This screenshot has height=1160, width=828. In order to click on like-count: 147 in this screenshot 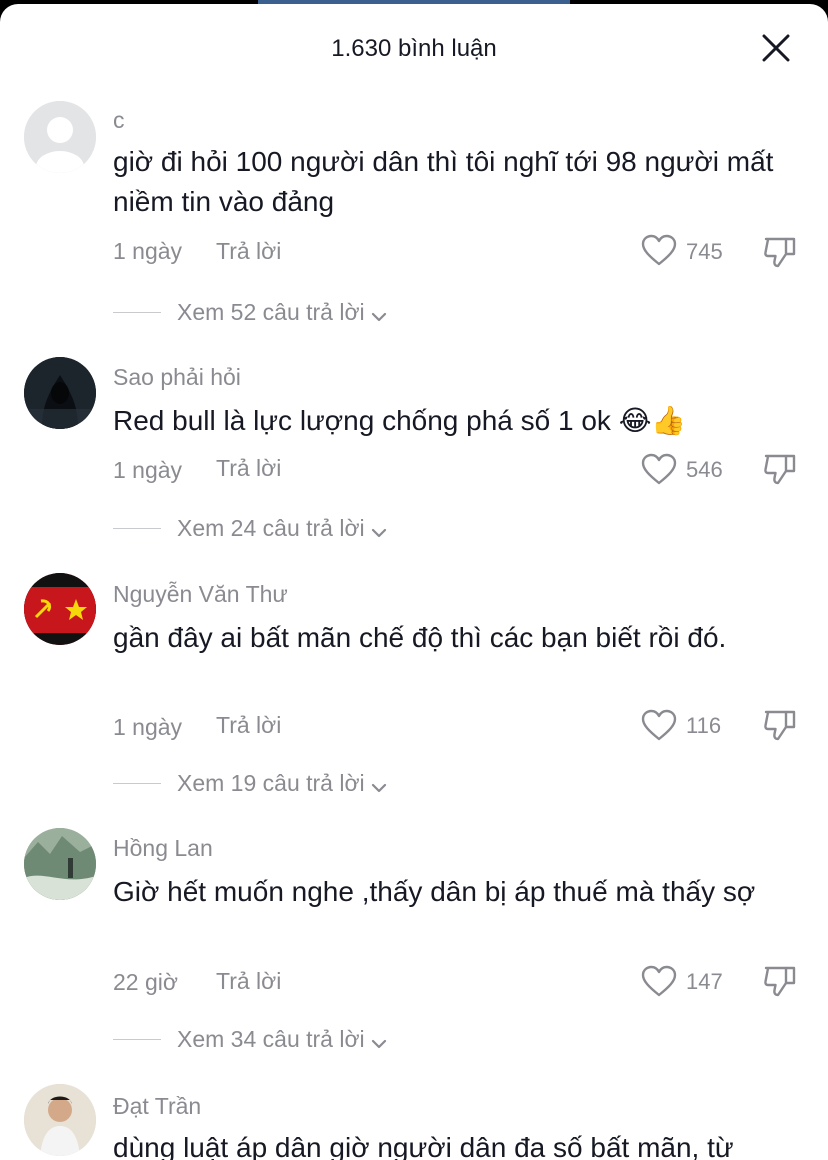, I will do `click(704, 981)`.